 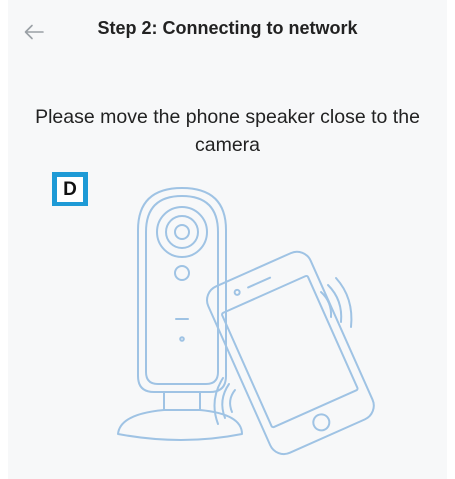 I want to click on arrow-left-icon, so click(x=34, y=32).